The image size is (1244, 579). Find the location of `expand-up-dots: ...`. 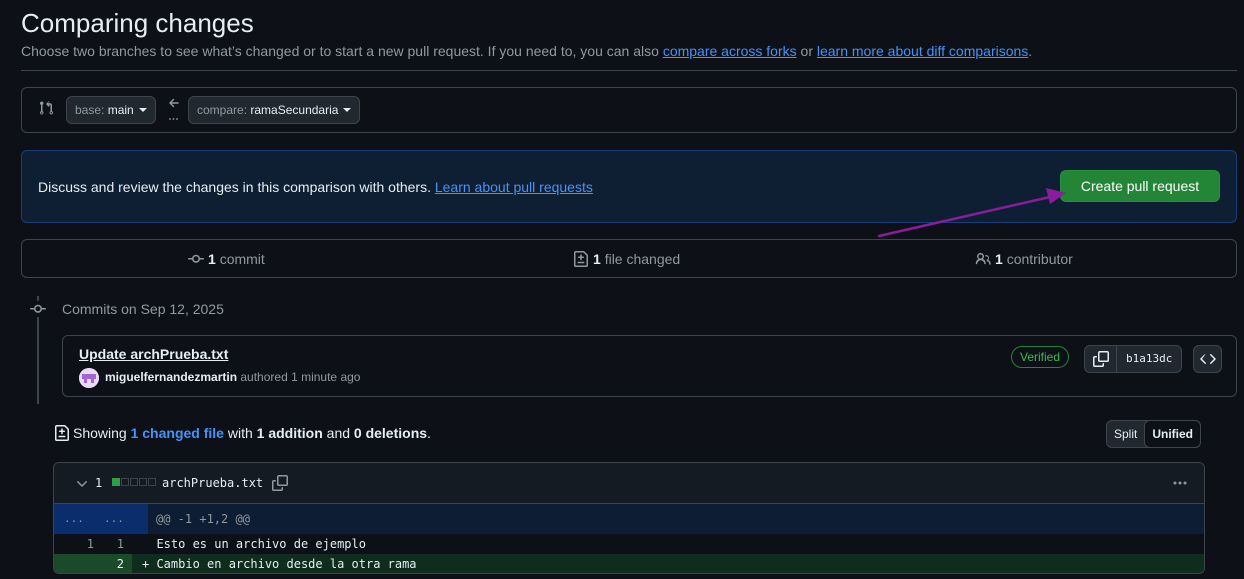

expand-up-dots: ... is located at coordinates (74, 518).